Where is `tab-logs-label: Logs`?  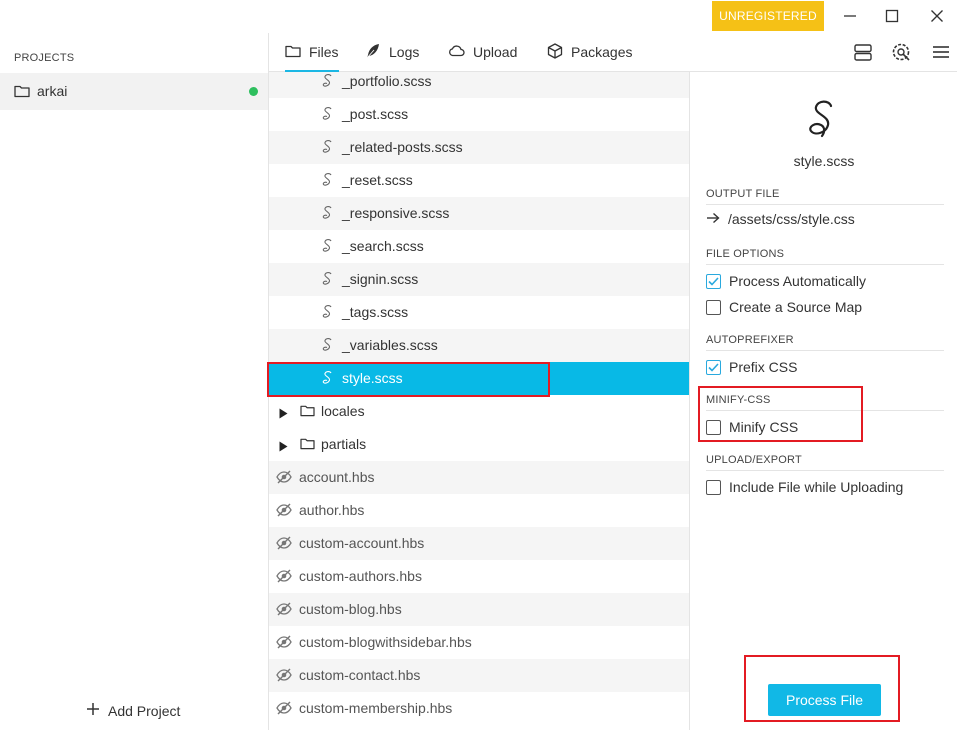
tab-logs-label: Logs is located at coordinates (404, 52).